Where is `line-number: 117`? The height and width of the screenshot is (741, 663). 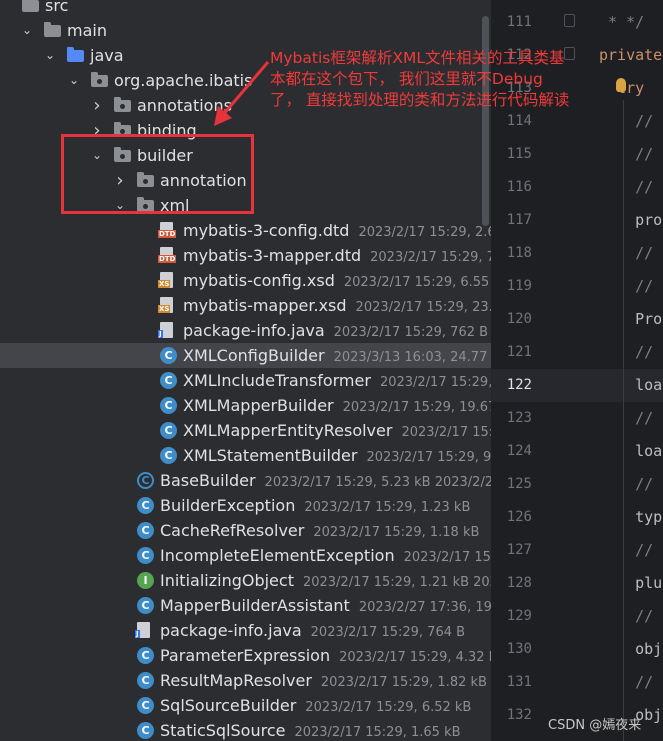
line-number: 117 is located at coordinates (519, 220).